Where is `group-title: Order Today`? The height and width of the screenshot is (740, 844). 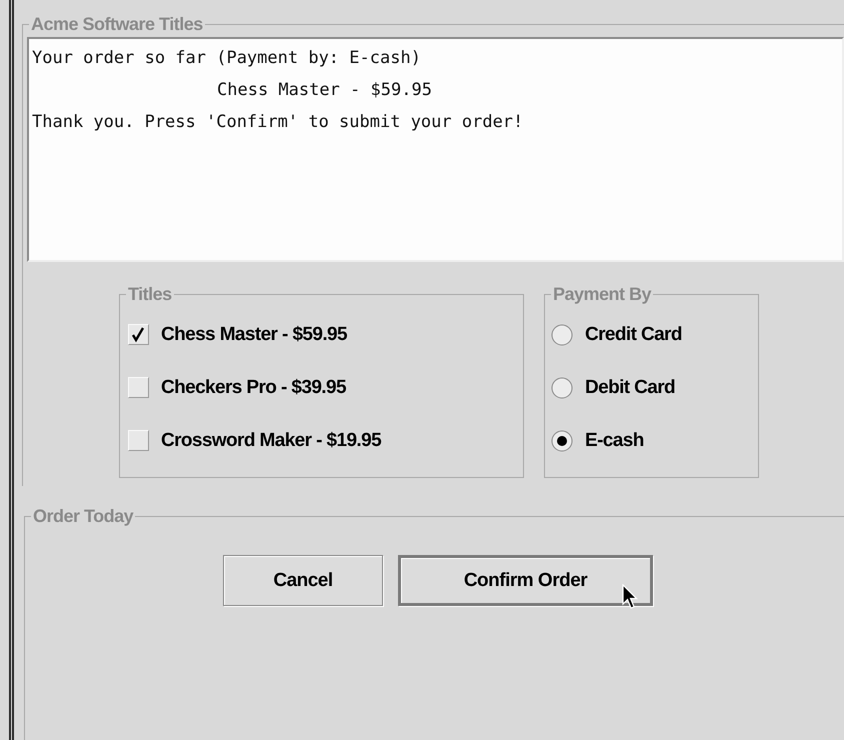
group-title: Order Today is located at coordinates (83, 516).